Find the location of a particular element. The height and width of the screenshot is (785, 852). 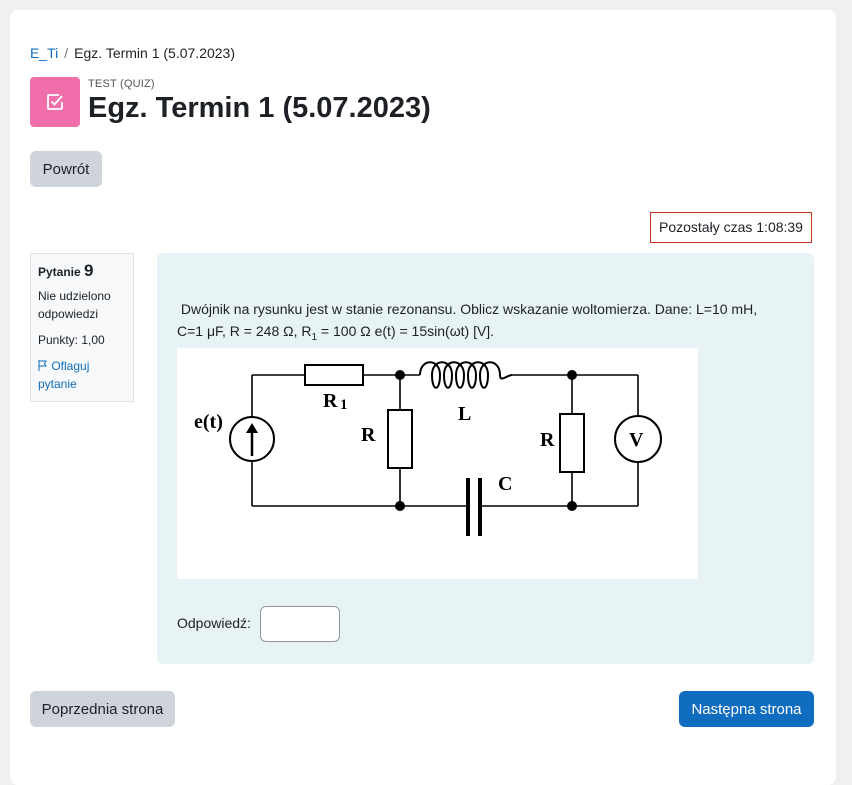

breadcrumb-current: Egz. Termin 1 (5.07.2023) is located at coordinates (155, 53).